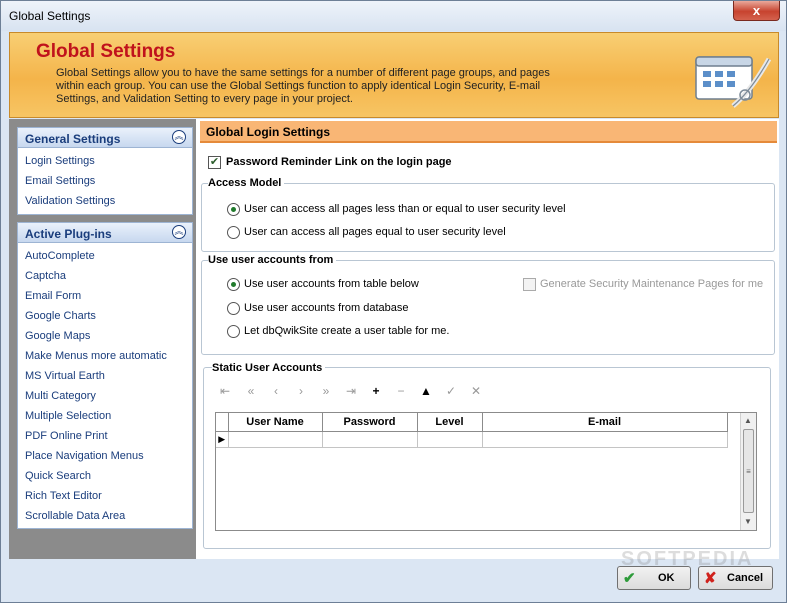 Image resolution: width=787 pixels, height=603 pixels. I want to click on cell-user-name, so click(275, 439).